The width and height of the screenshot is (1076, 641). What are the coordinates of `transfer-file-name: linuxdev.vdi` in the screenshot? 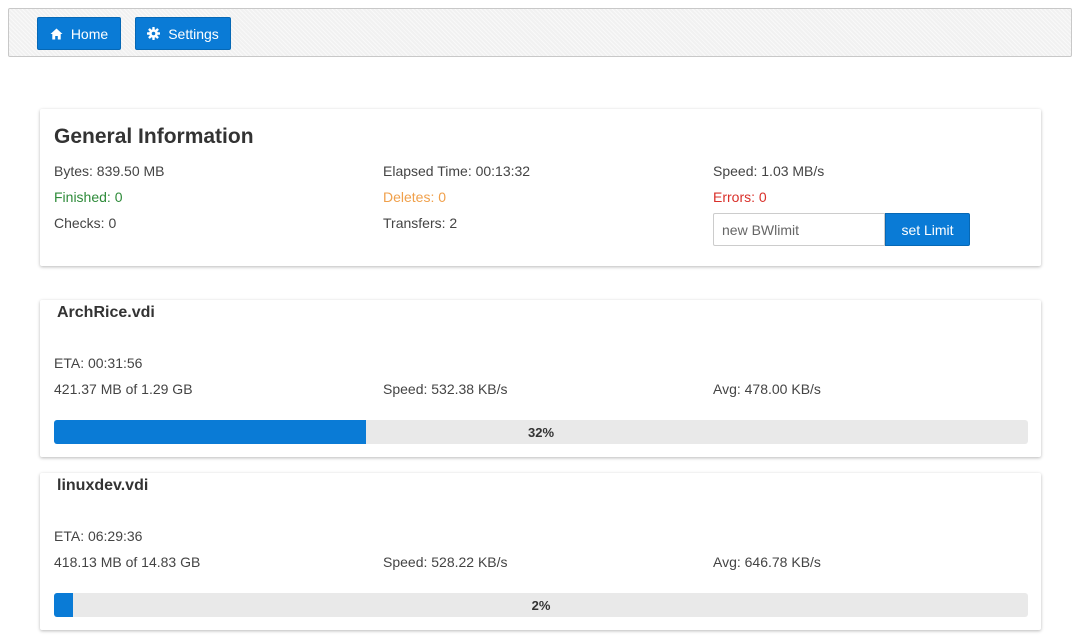 It's located at (103, 485).